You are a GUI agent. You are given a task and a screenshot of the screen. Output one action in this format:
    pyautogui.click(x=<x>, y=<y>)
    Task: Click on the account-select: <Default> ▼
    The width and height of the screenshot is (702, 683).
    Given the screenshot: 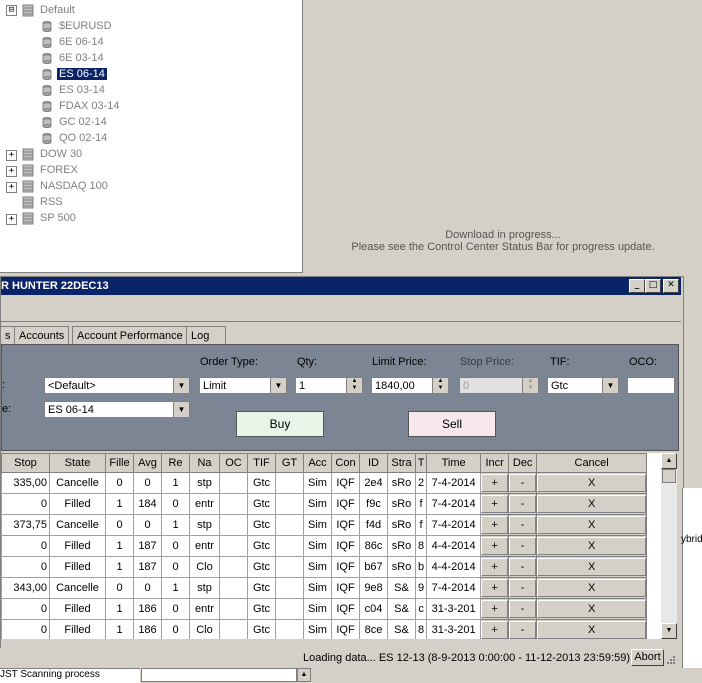 What is the action you would take?
    pyautogui.click(x=117, y=385)
    